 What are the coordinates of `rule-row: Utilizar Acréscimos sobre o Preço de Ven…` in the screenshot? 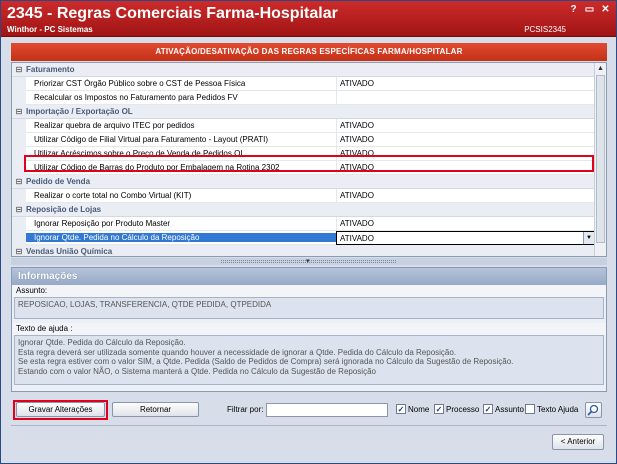 It's located at (303, 153).